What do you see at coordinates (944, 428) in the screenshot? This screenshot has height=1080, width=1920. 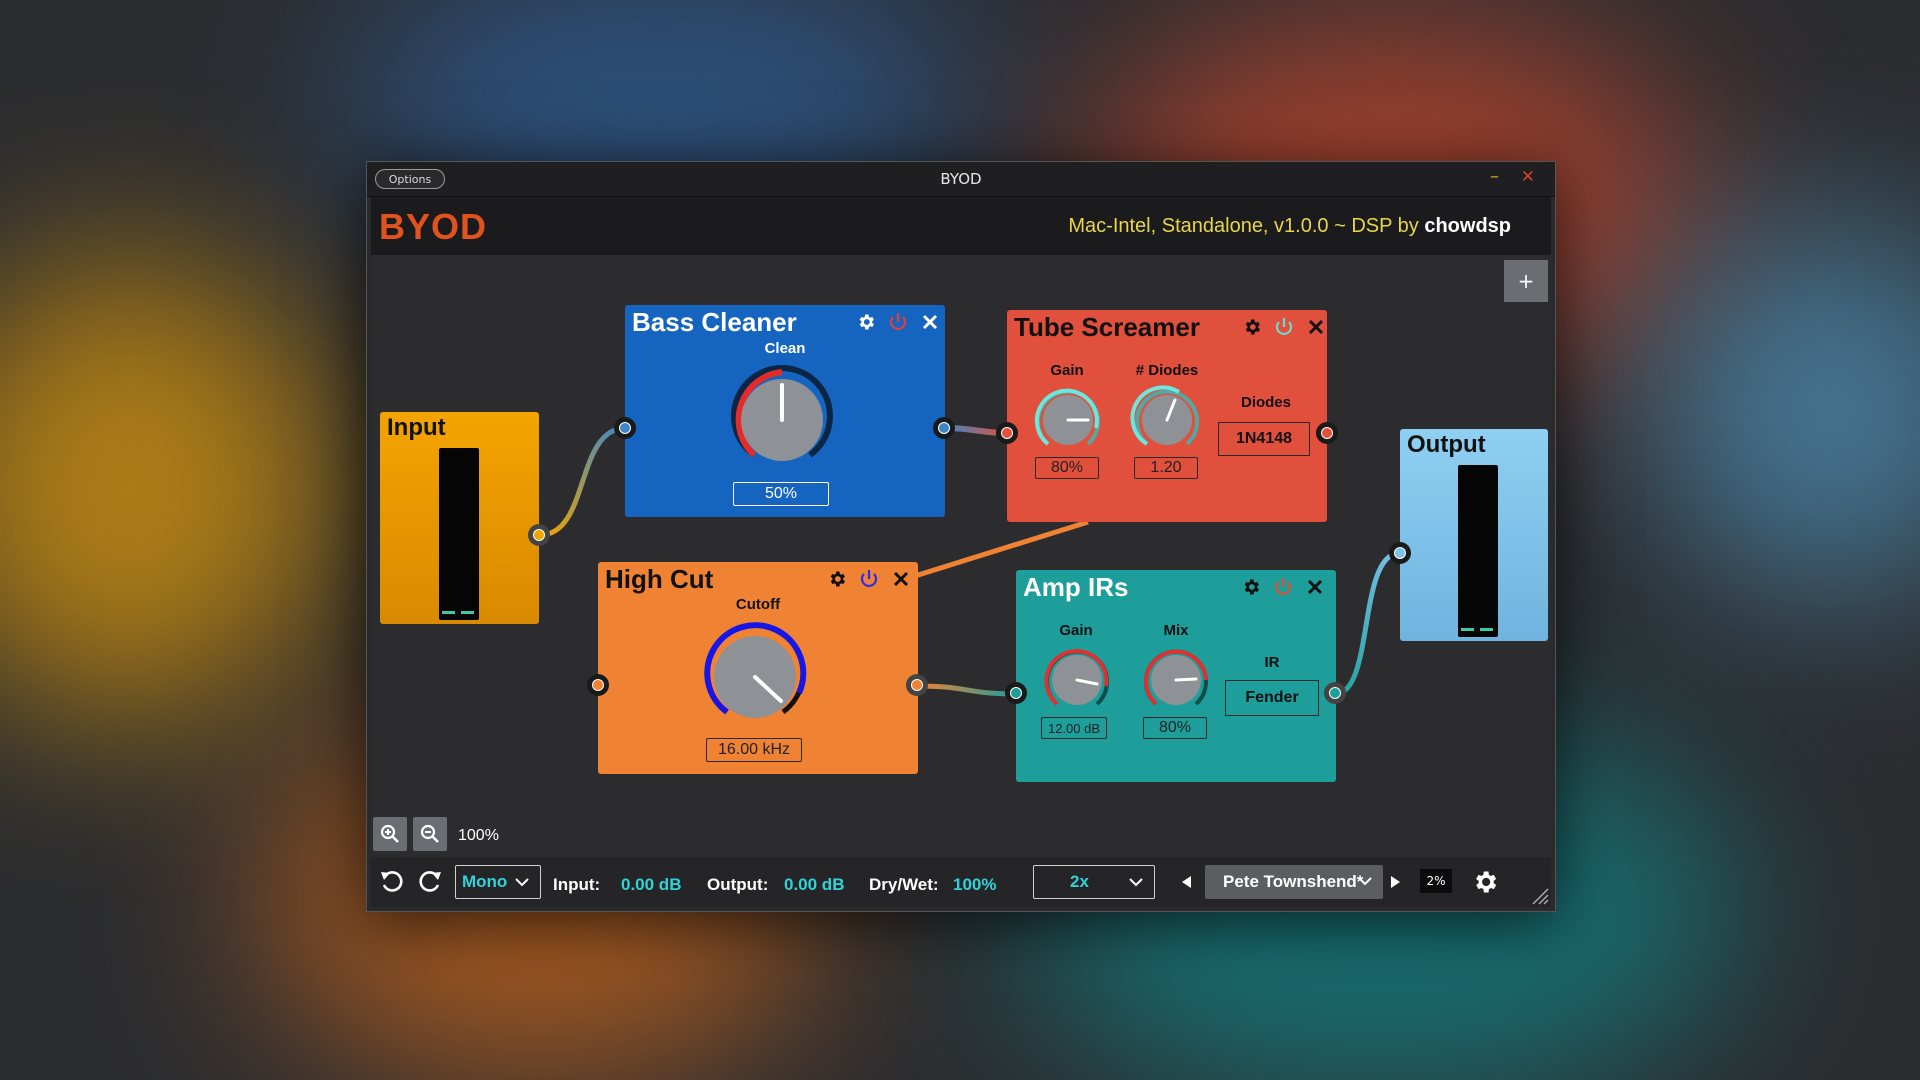 I see `bass-cleaner-output-port` at bounding box center [944, 428].